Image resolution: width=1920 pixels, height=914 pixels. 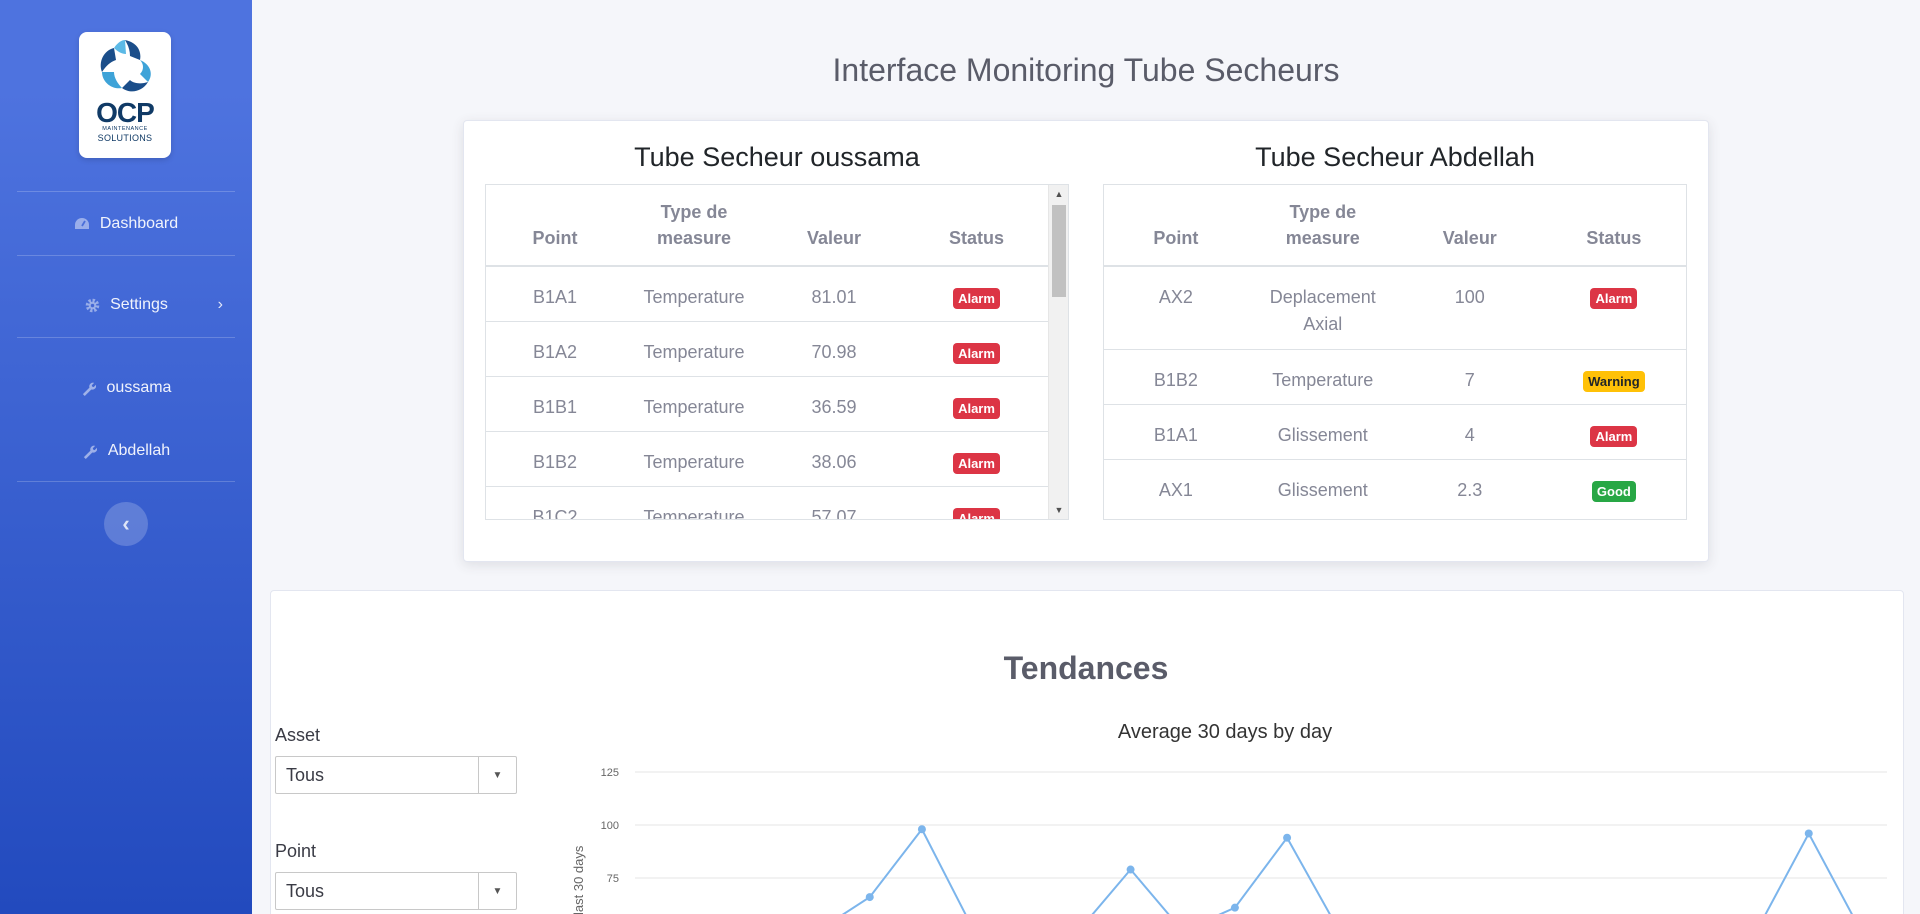 I want to click on gear-icon, so click(x=92, y=305).